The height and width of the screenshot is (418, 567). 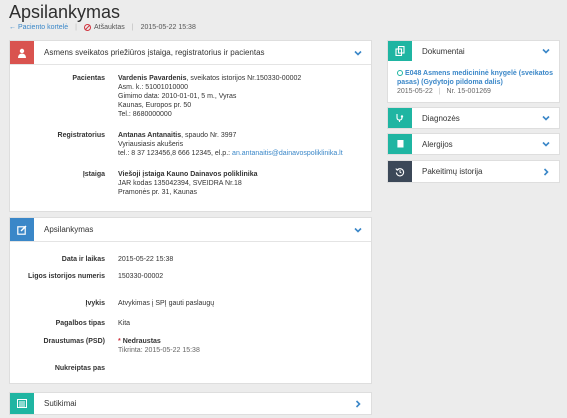 I want to click on visit-label: Ligos istorijos numeris, so click(x=66, y=276).